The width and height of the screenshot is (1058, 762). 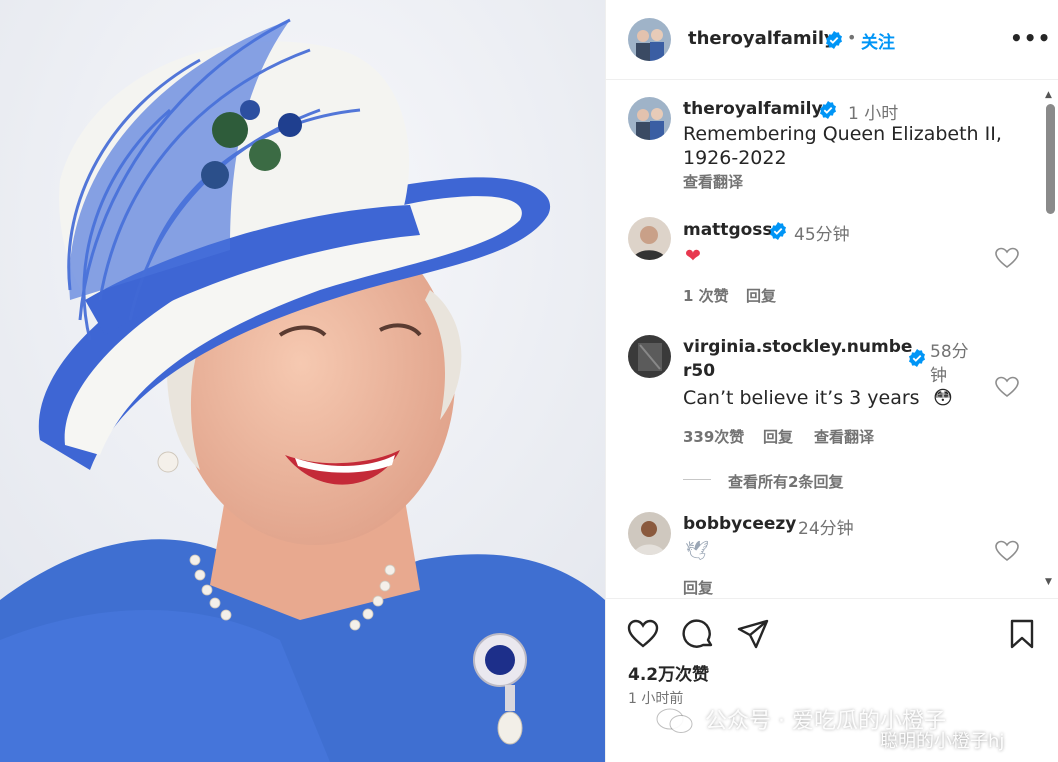 What do you see at coordinates (739, 524) in the screenshot?
I see `comment-username: bobbyceezy` at bounding box center [739, 524].